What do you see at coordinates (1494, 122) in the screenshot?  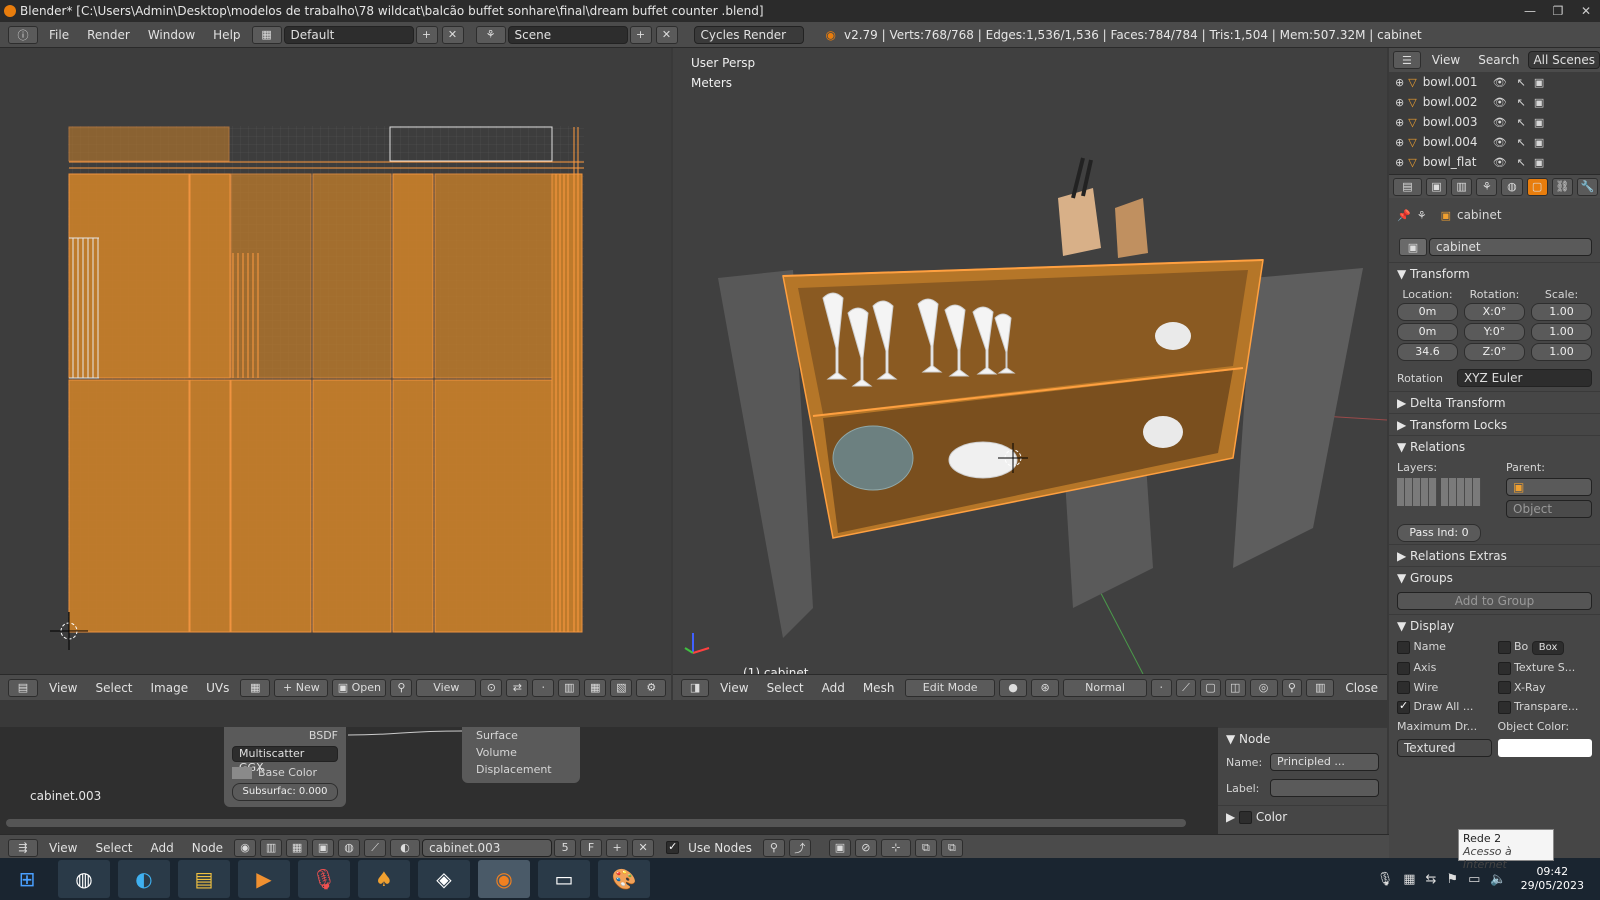 I see `outliner-item: ⊕ ▽ bowl.003 👁 ↖ ▣` at bounding box center [1494, 122].